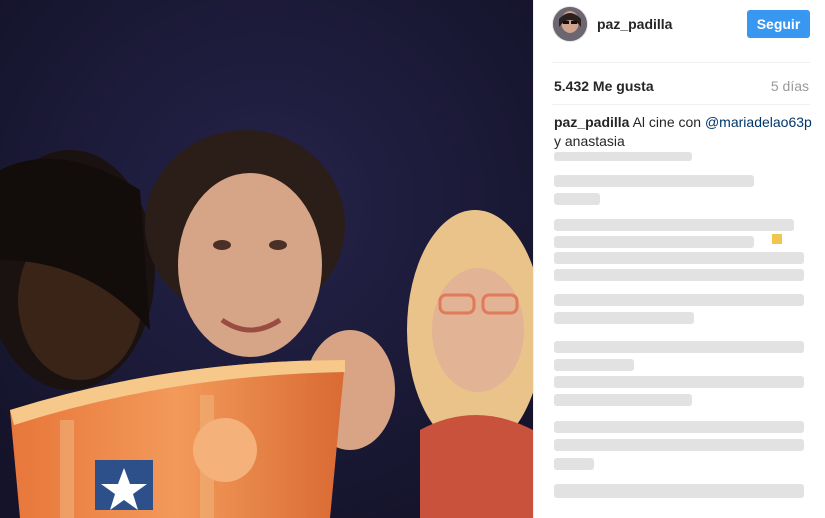 This screenshot has height=518, width=825. Describe the element at coordinates (667, 122) in the screenshot. I see `caption-text: Al cine con` at that location.